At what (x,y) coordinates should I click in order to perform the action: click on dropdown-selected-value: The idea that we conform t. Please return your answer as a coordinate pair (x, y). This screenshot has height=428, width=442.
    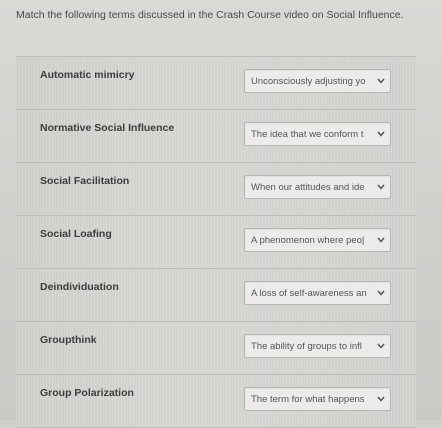
    Looking at the image, I should click on (307, 134).